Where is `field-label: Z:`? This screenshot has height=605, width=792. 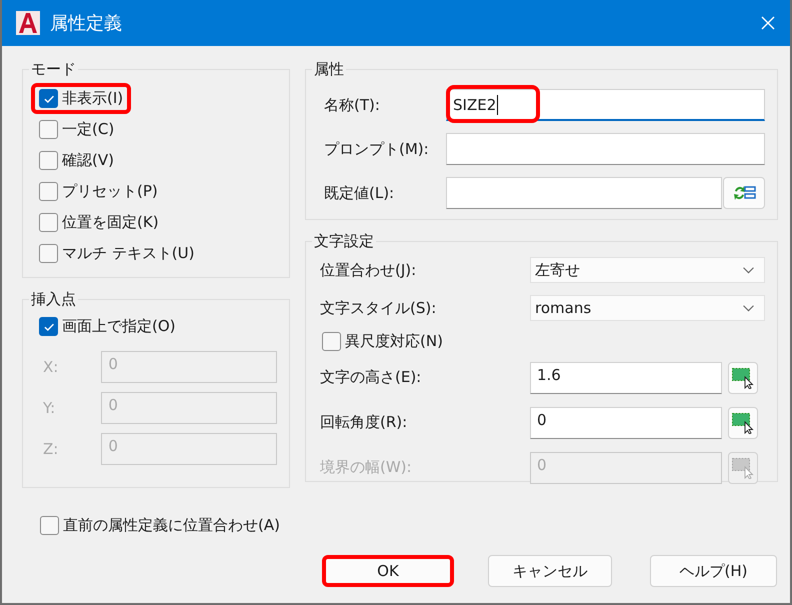 field-label: Z: is located at coordinates (51, 449).